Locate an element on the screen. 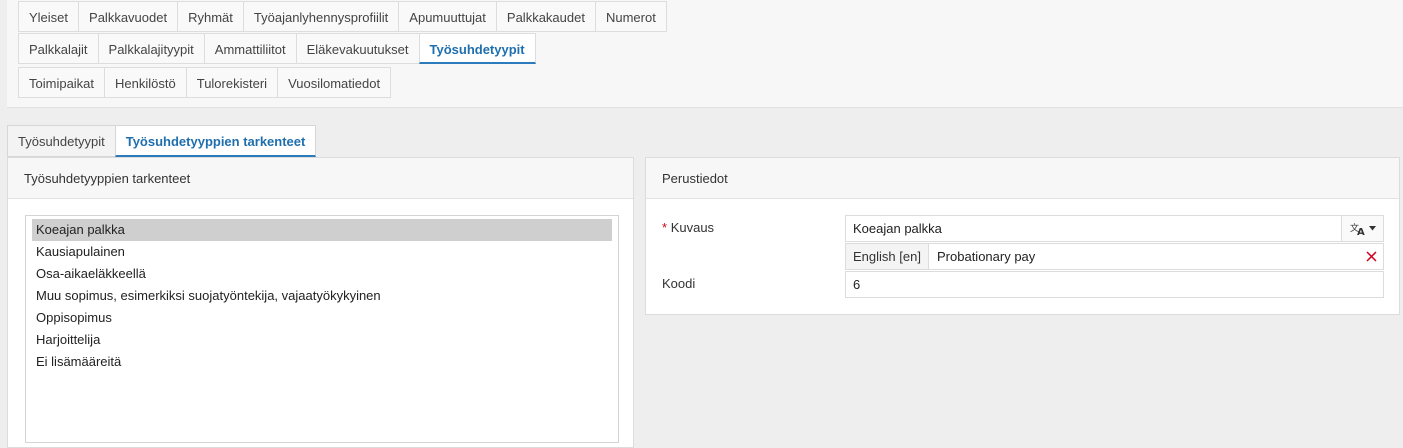  nav-tab-henkilosto: Henkilöstö is located at coordinates (145, 82).